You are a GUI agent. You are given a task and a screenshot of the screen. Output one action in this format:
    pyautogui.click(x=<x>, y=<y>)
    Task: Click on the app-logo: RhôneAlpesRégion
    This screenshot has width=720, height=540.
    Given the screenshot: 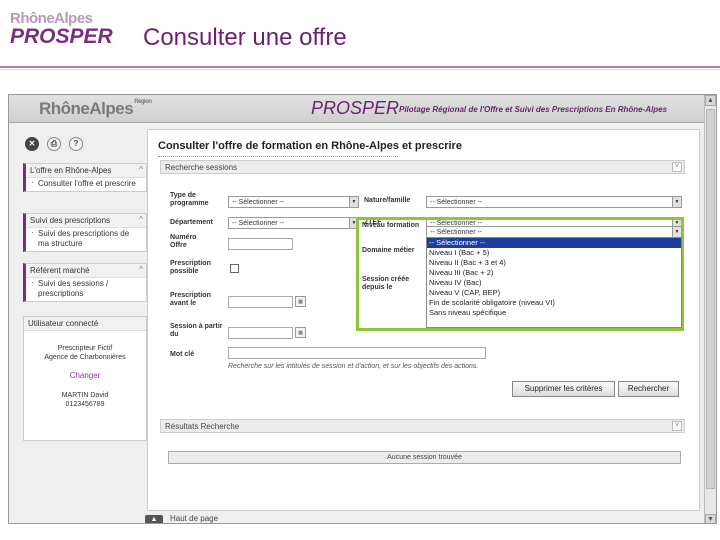 What is the action you would take?
    pyautogui.click(x=95, y=109)
    